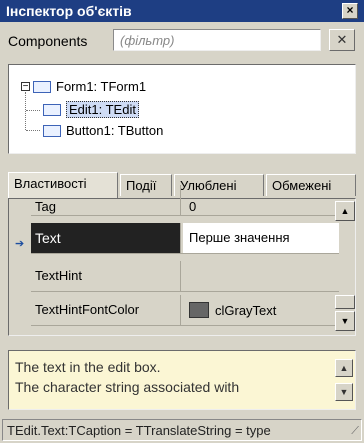  Describe the element at coordinates (115, 130) in the screenshot. I see `tree-node-label: Button1: TButton` at that location.